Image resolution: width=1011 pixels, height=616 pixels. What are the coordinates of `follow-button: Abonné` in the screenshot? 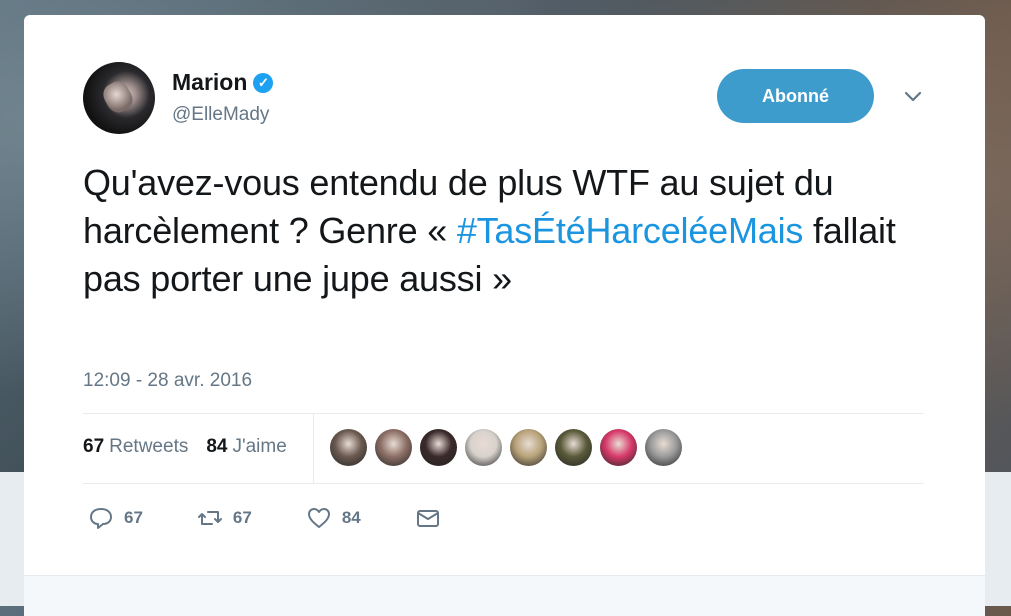 It's located at (795, 96).